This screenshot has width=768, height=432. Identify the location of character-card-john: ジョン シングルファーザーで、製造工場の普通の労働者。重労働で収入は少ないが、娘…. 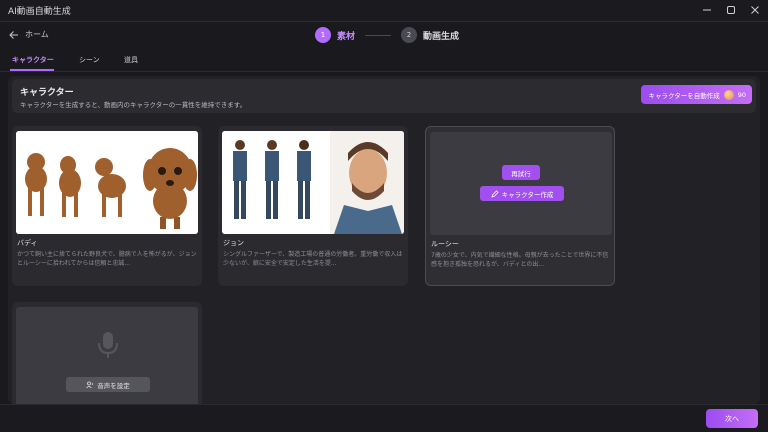
(313, 206).